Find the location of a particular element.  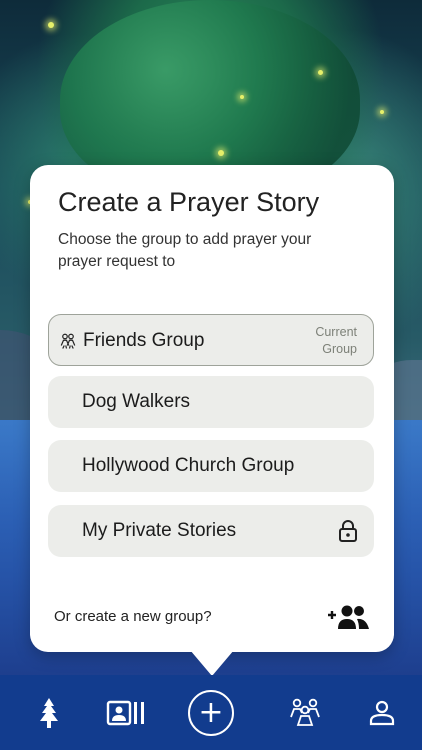

group-label: Friends Group is located at coordinates (144, 340).